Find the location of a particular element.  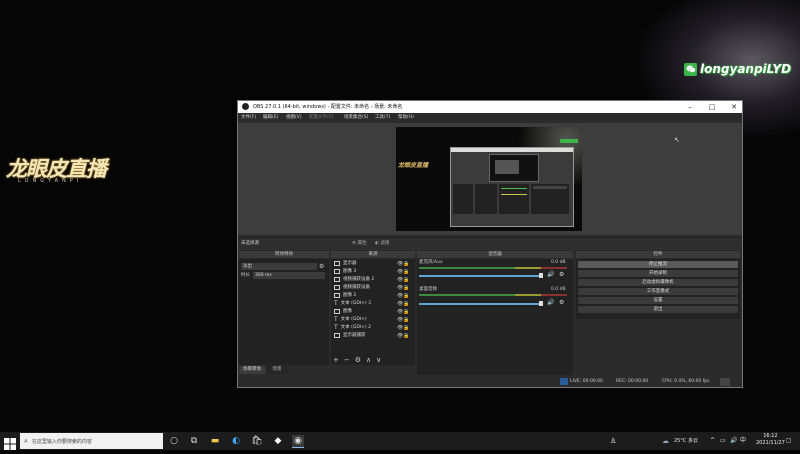

rec-timer: REC: 00:00:00 is located at coordinates (632, 381).